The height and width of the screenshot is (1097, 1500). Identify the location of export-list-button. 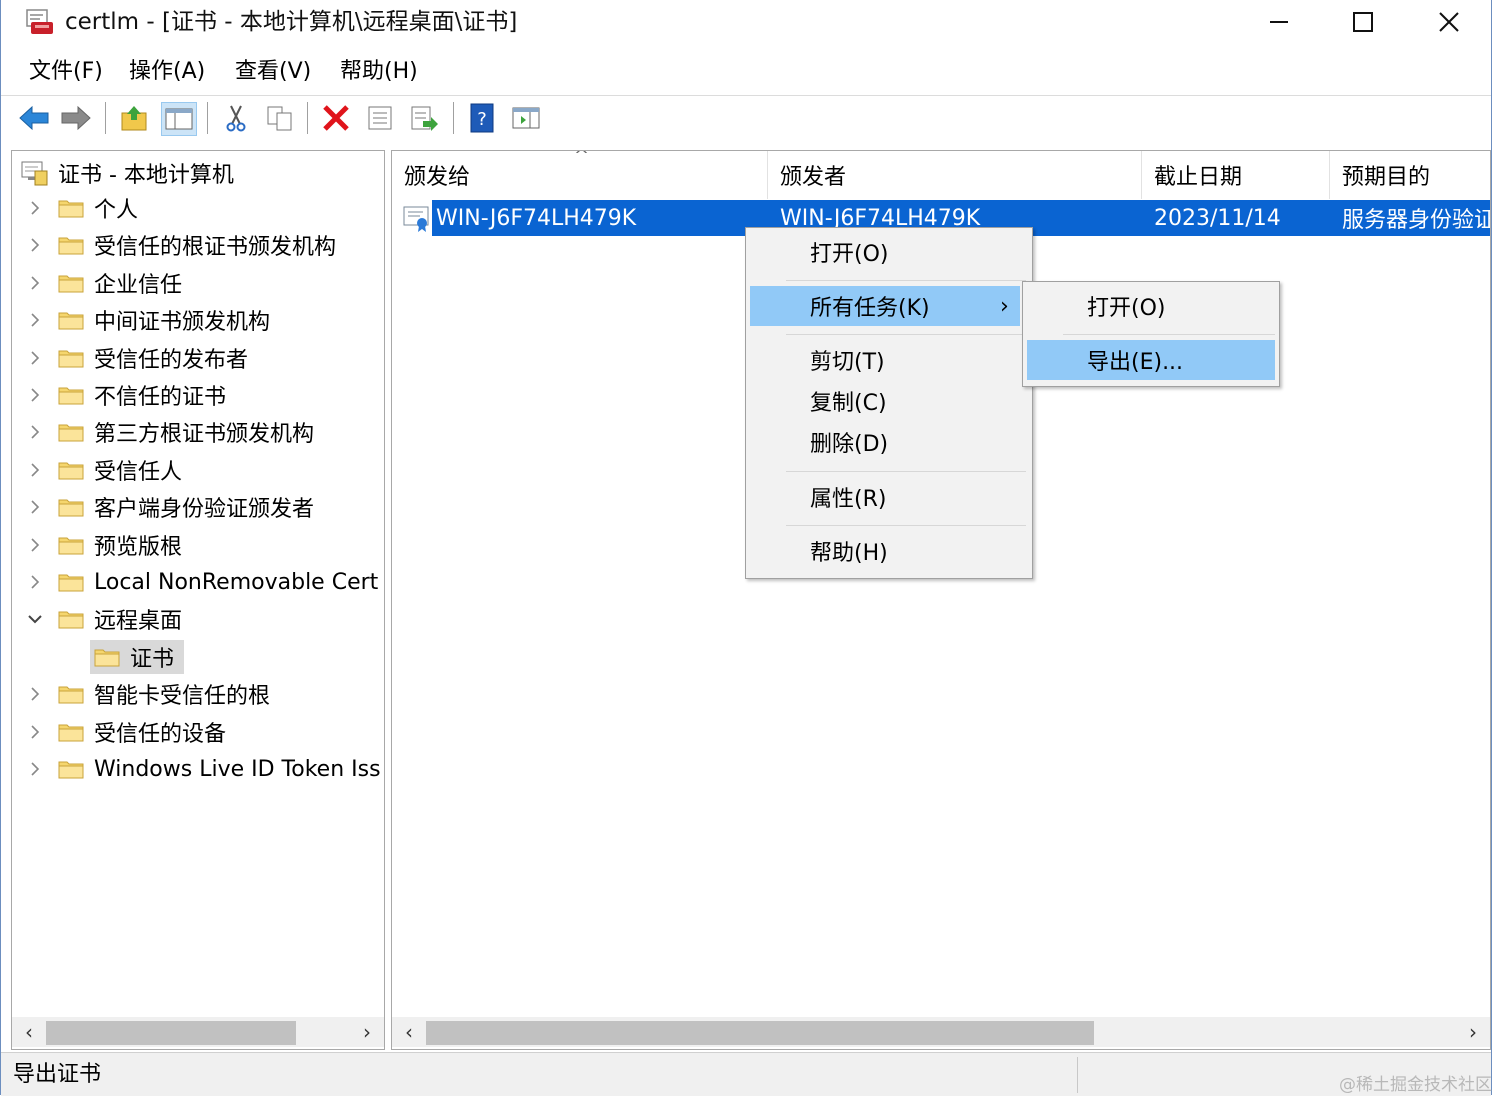
(424, 118).